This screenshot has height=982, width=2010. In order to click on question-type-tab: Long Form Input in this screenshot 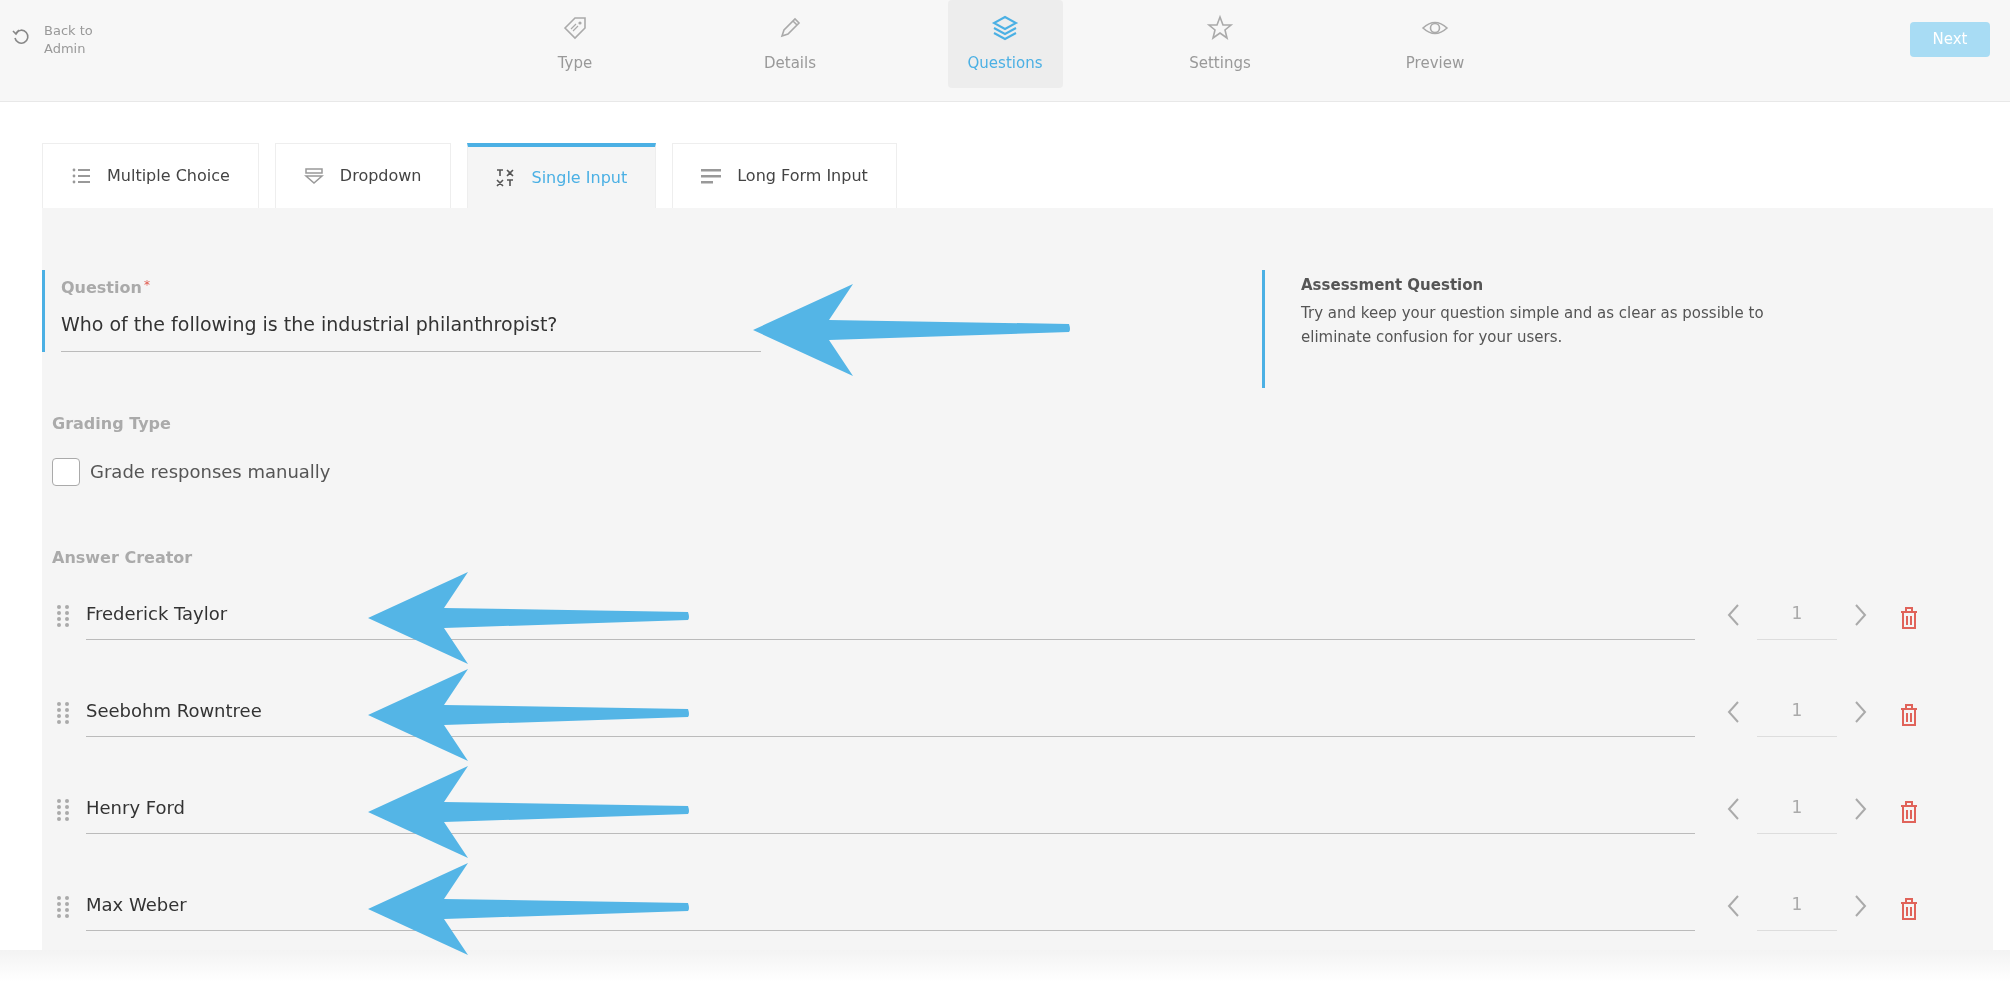, I will do `click(784, 175)`.